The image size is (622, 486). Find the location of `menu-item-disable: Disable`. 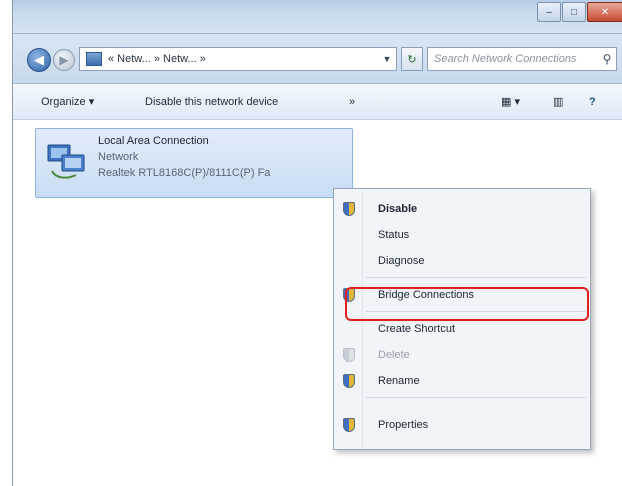

menu-item-disable: Disable is located at coordinates (462, 209).